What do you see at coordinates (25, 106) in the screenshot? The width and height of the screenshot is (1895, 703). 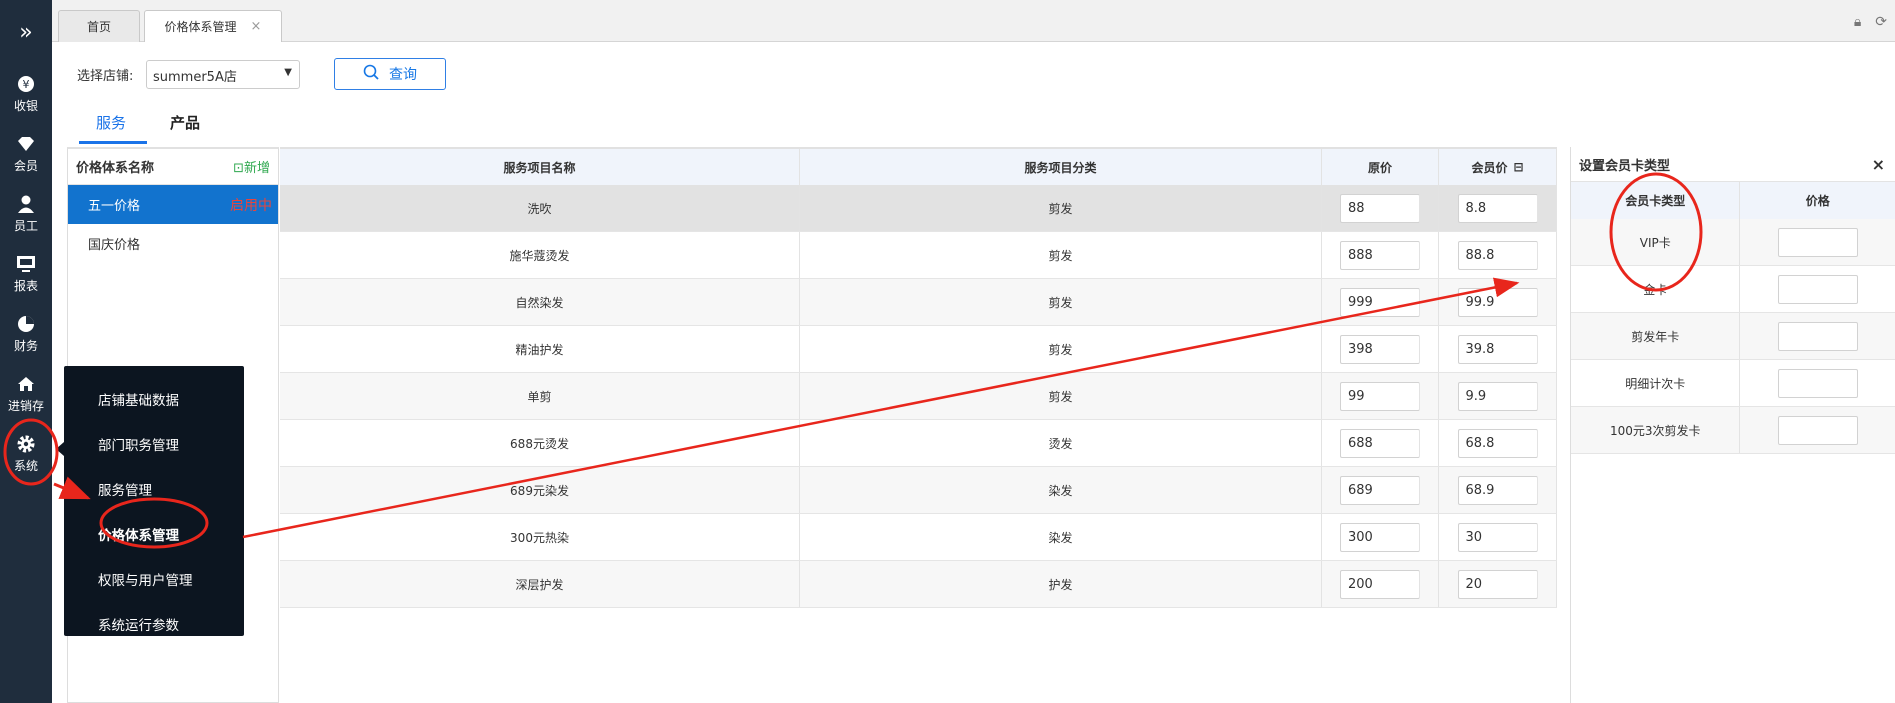 I see `nav-item-label: 收银` at bounding box center [25, 106].